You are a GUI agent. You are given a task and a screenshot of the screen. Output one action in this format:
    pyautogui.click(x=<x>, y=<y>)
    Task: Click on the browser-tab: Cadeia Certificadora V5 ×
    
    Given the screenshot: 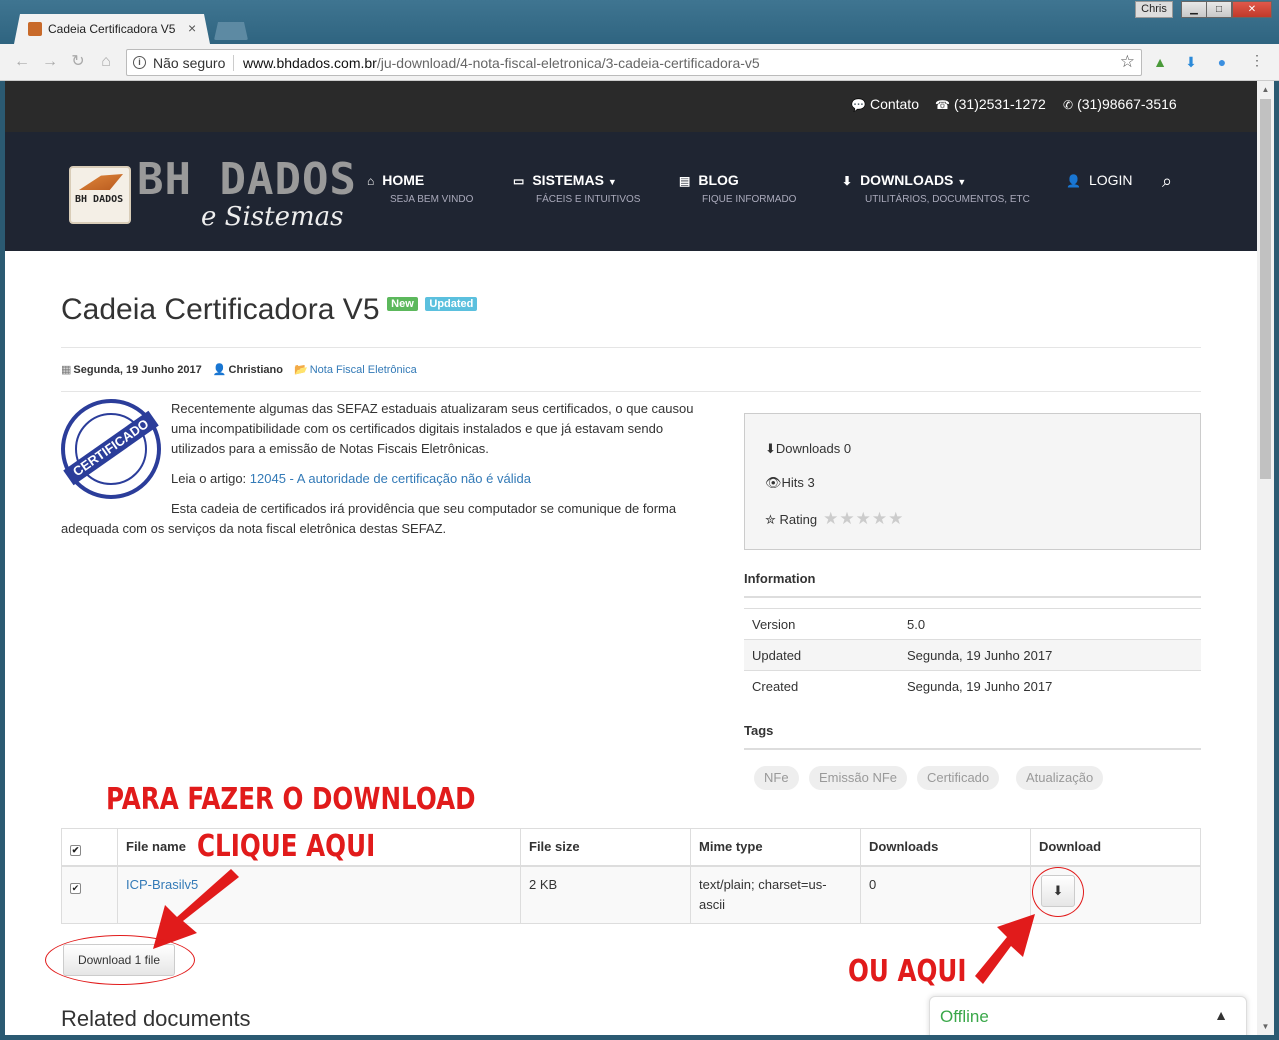 What is the action you would take?
    pyautogui.click(x=112, y=29)
    